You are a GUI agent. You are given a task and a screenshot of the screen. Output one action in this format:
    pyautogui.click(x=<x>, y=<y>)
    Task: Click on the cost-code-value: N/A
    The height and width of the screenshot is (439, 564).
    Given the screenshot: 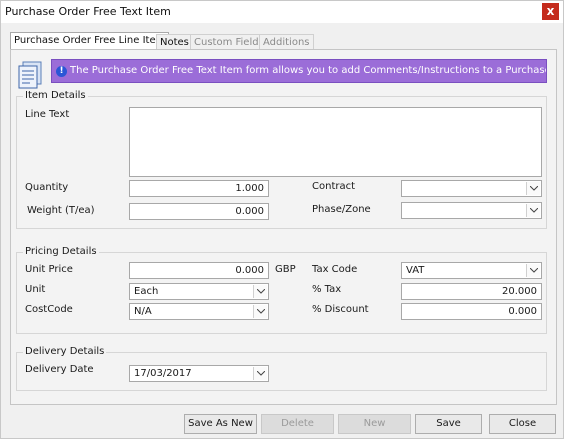 What is the action you would take?
    pyautogui.click(x=143, y=311)
    